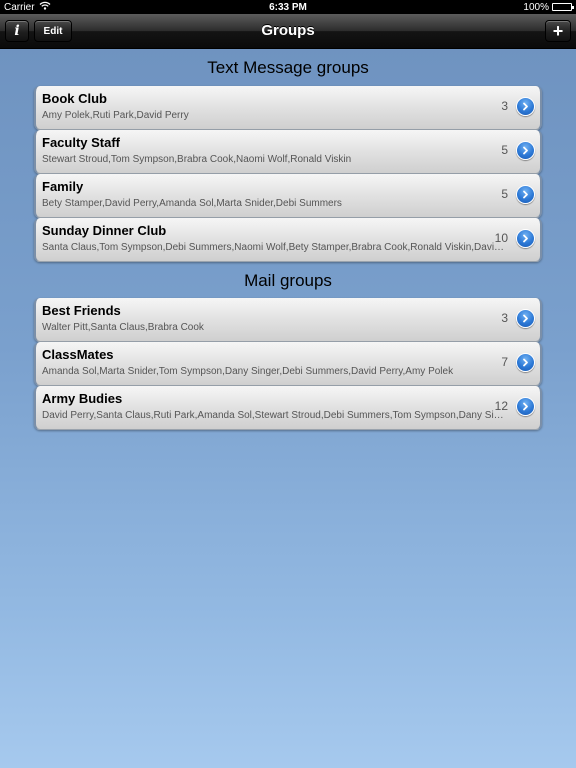  What do you see at coordinates (81, 142) in the screenshot?
I see `group-name: Faculty Staff` at bounding box center [81, 142].